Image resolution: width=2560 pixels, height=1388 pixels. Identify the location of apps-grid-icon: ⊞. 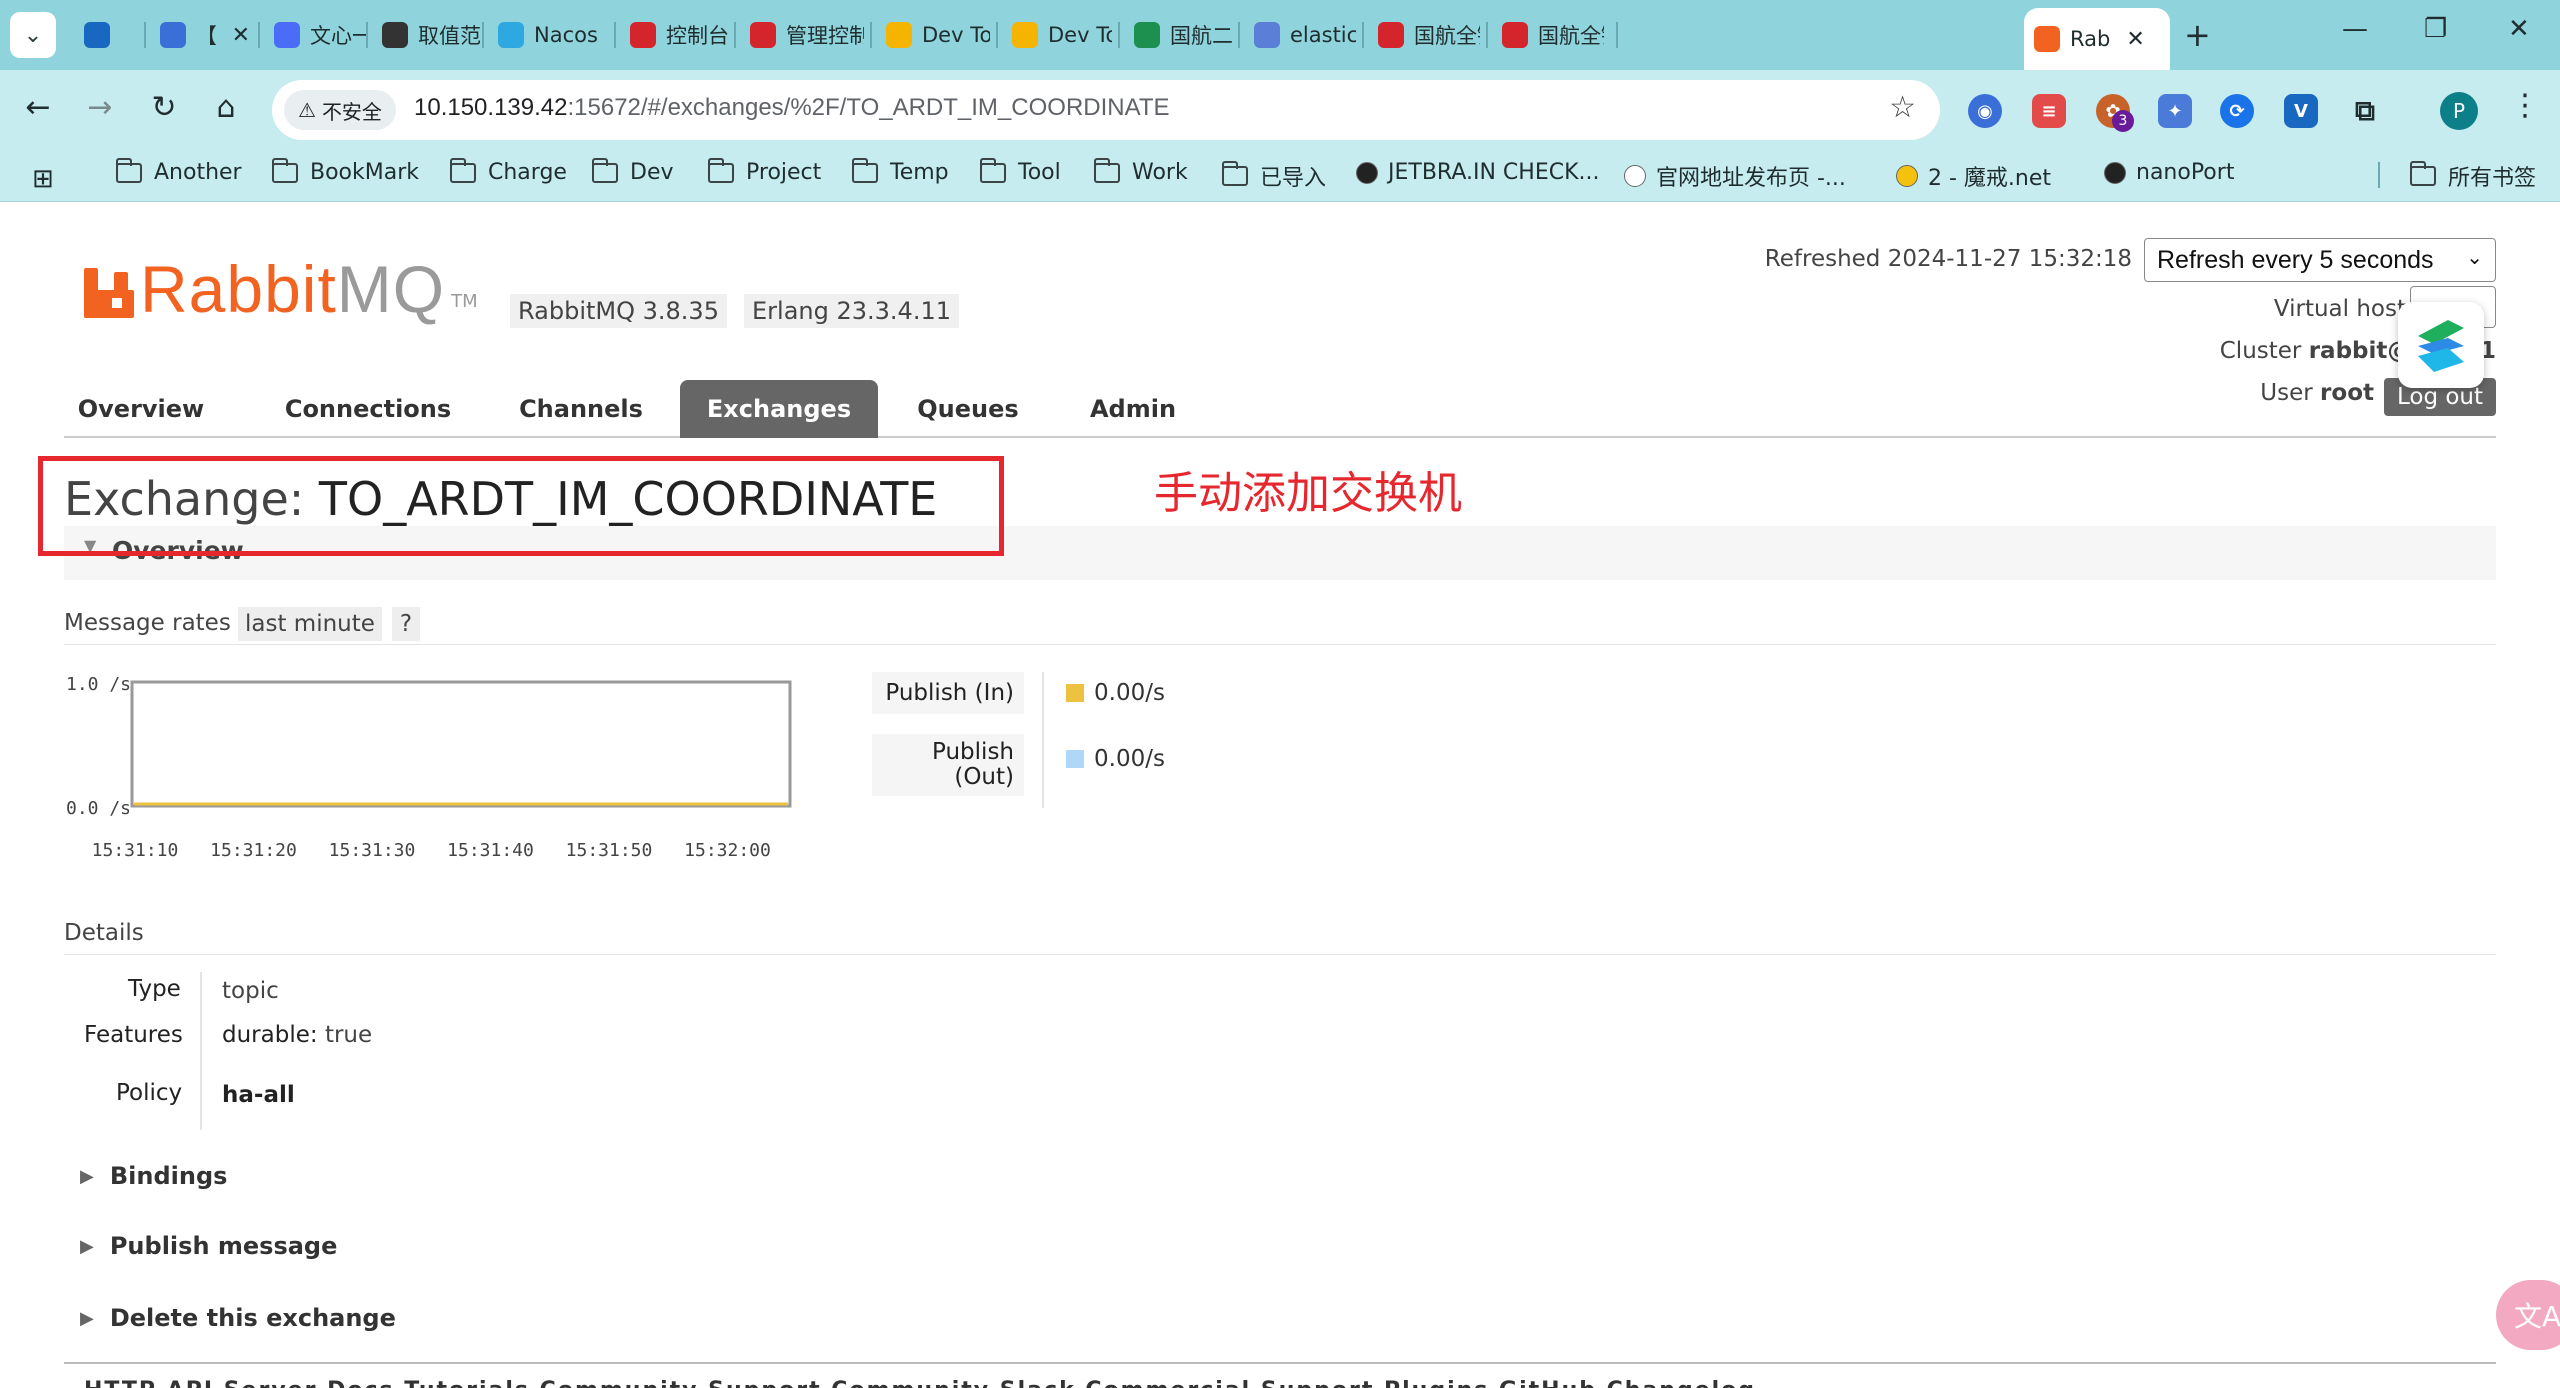
(43, 179).